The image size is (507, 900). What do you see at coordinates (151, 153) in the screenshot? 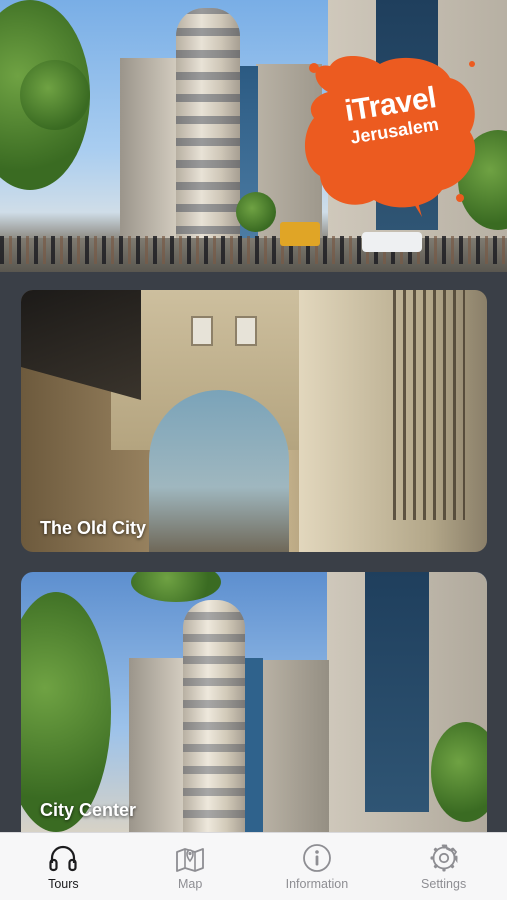
I see `hero-building` at bounding box center [151, 153].